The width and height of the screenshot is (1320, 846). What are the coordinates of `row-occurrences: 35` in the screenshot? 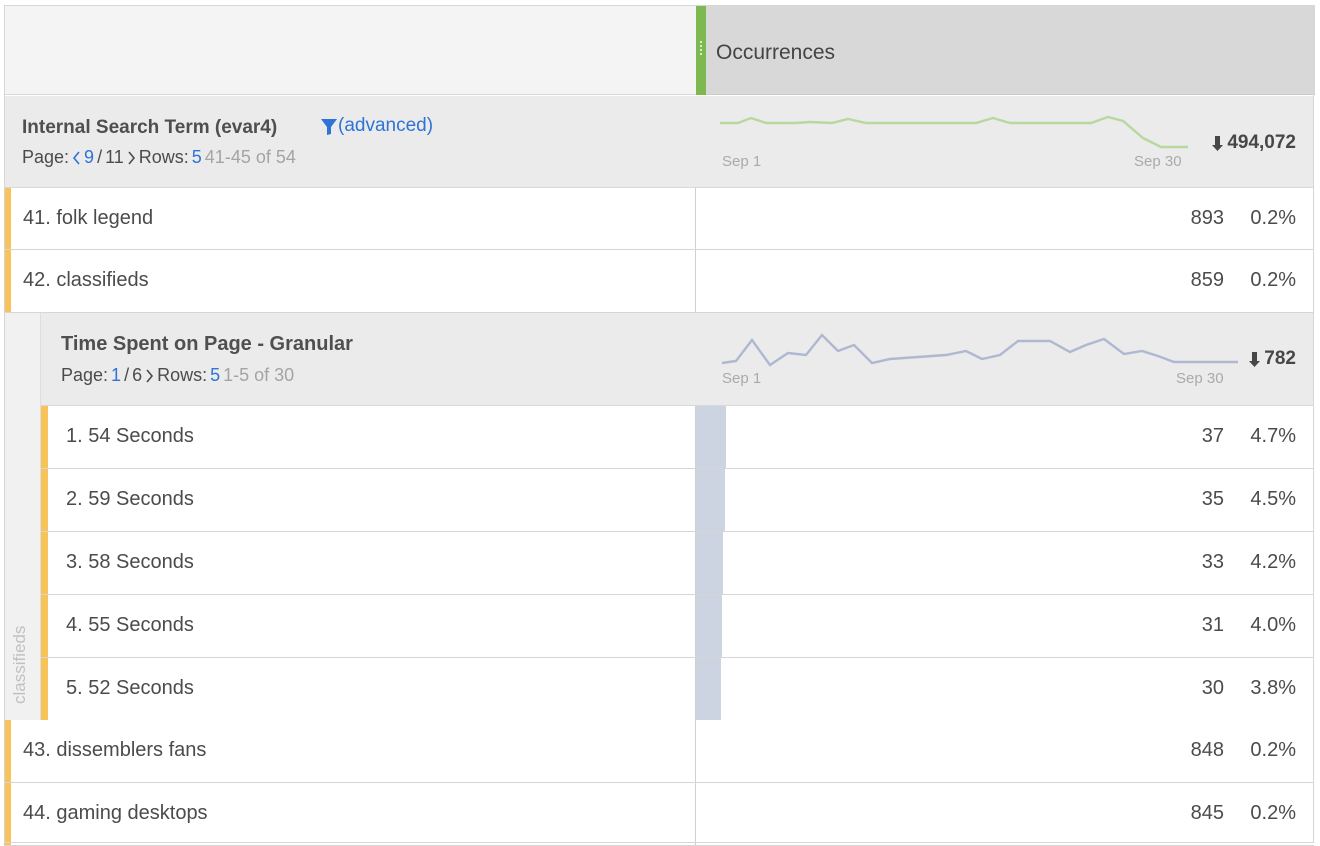 It's located at (1212, 499).